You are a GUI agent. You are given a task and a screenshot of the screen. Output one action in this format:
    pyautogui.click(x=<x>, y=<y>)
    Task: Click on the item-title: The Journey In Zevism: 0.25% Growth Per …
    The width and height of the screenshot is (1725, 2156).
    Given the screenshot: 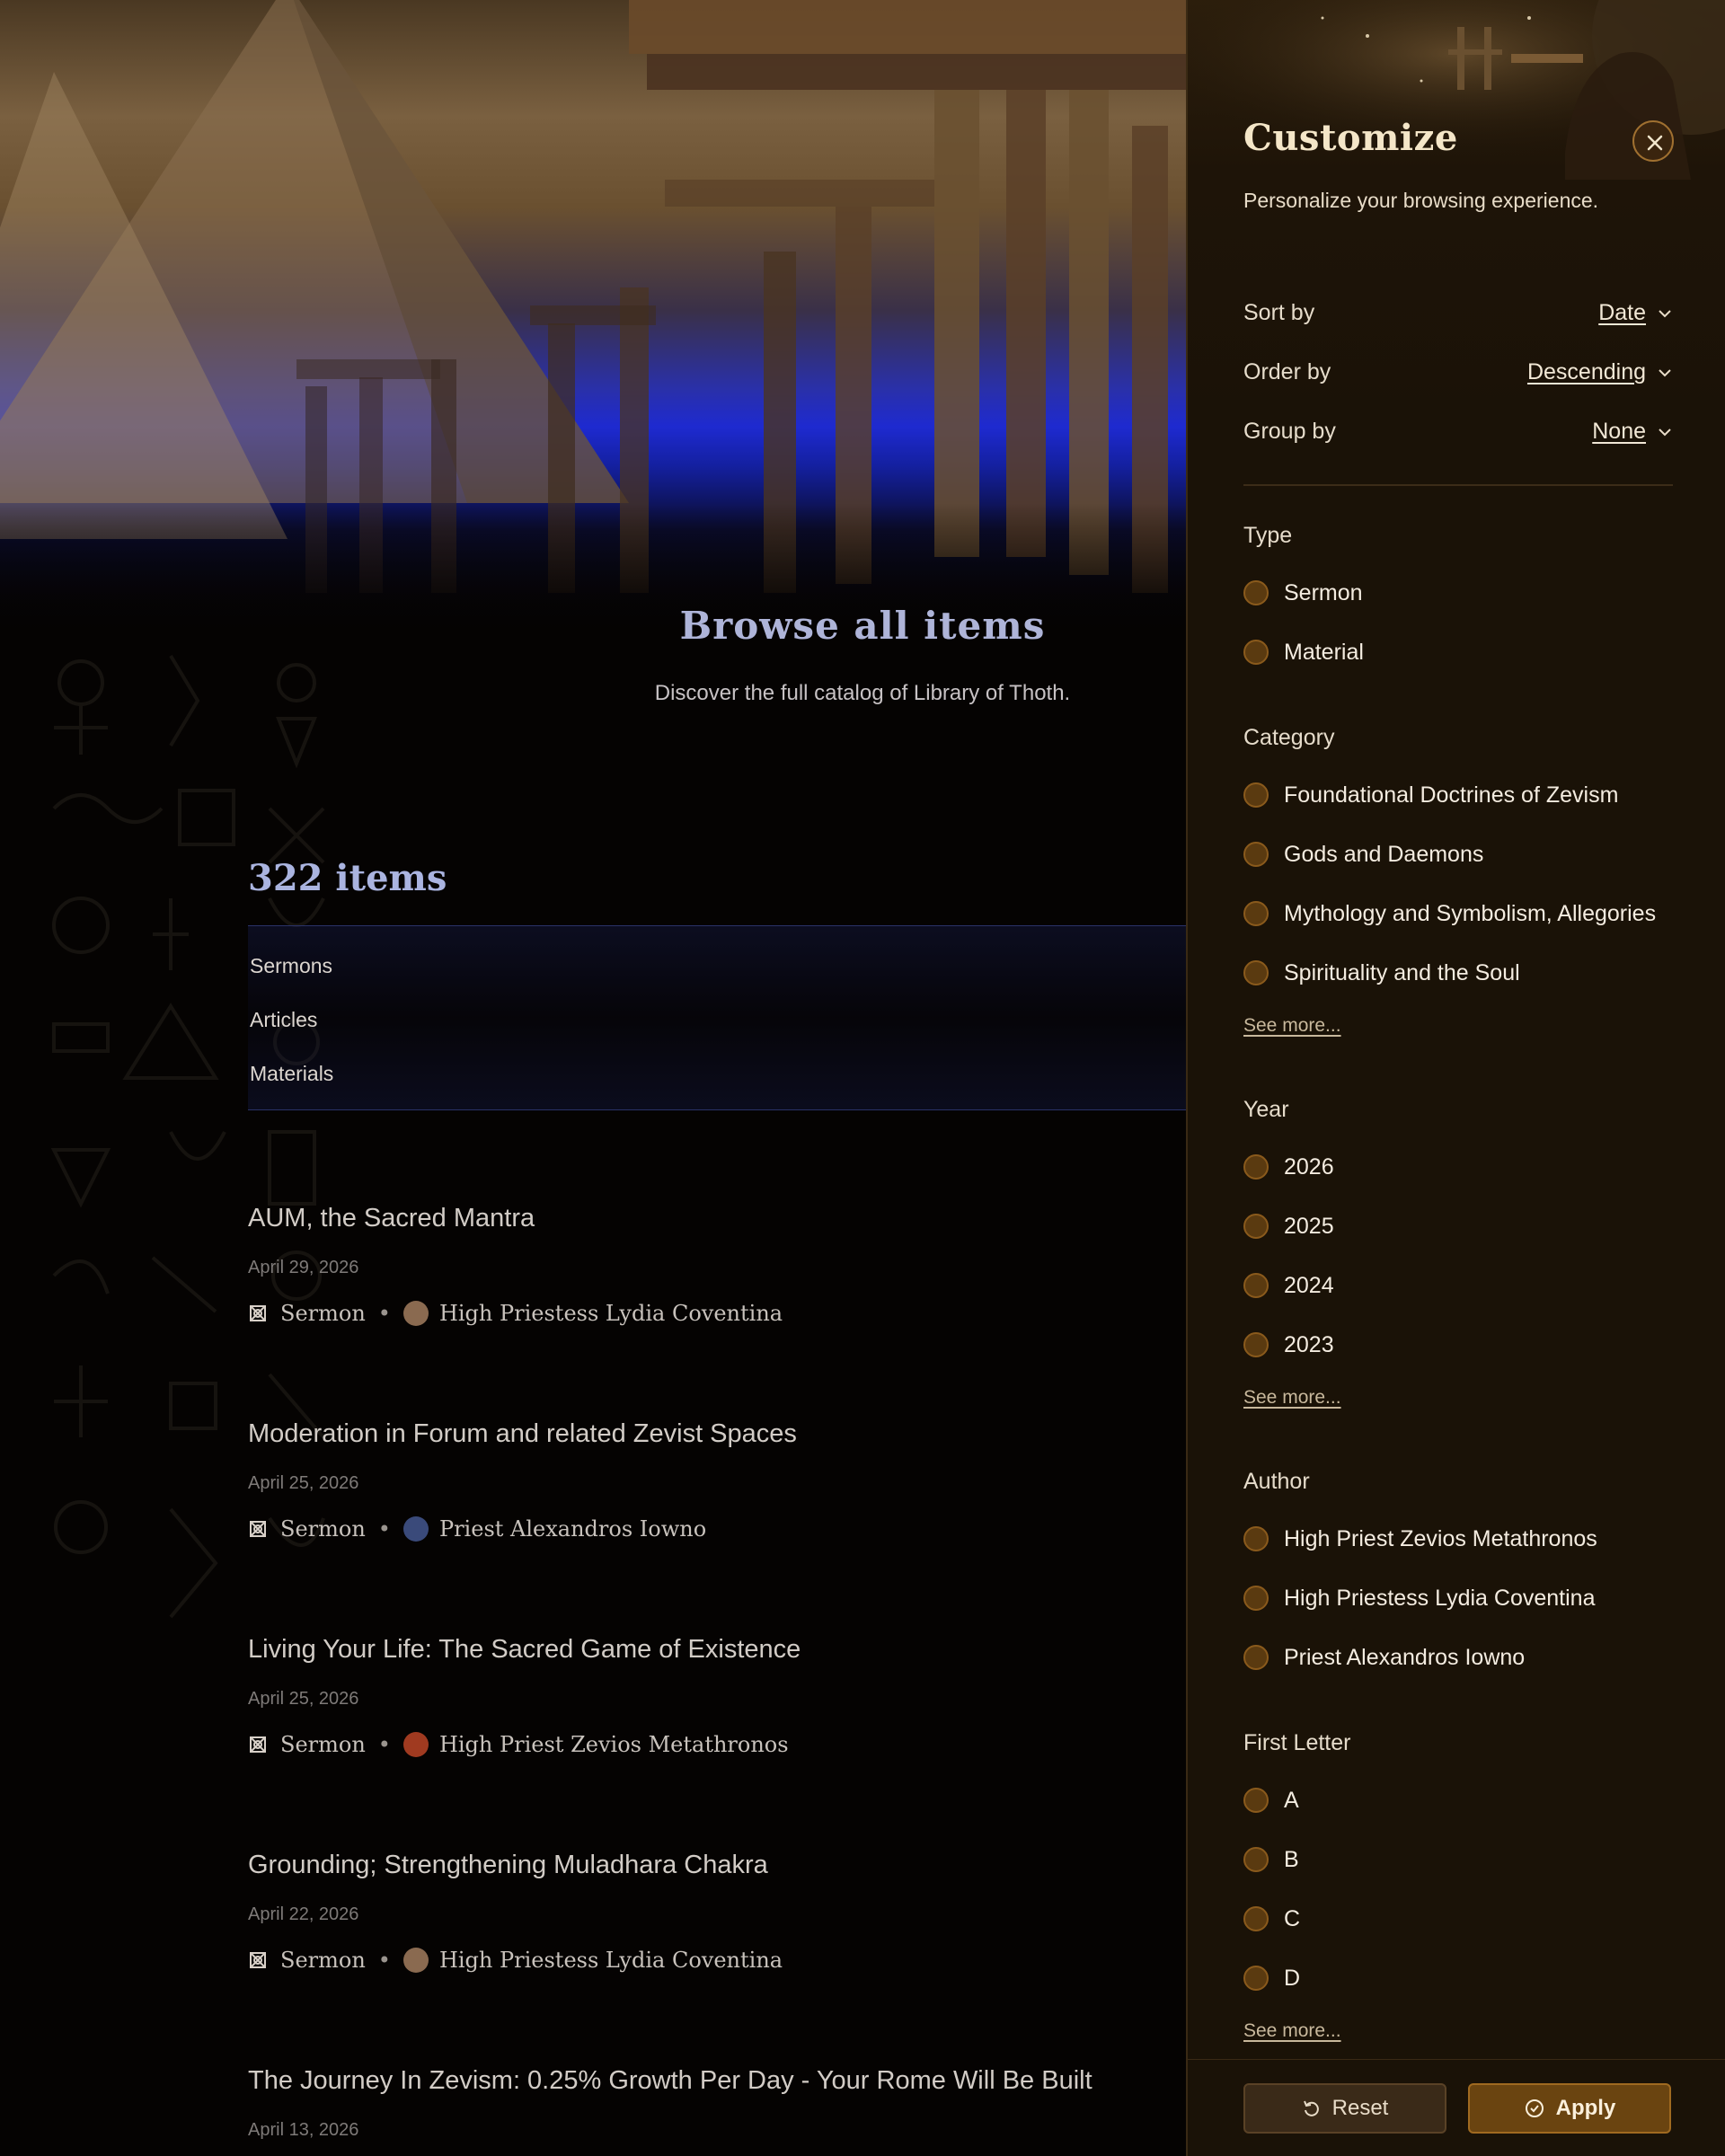 What is the action you would take?
    pyautogui.click(x=715, y=2081)
    